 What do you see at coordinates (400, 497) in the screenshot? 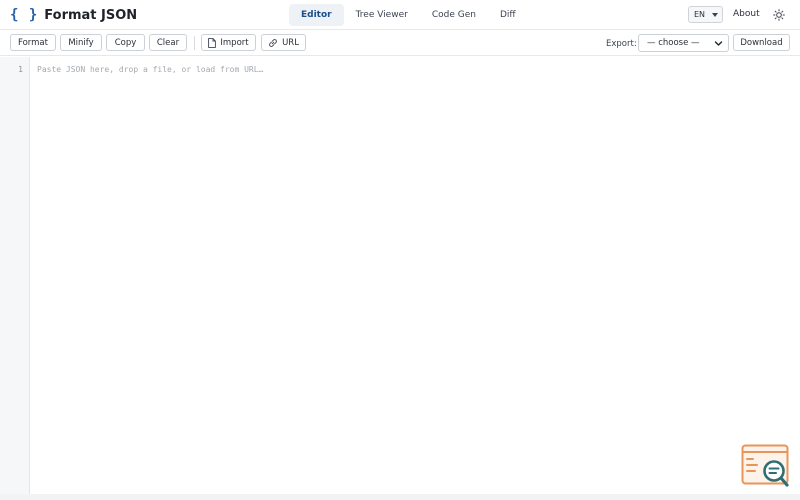
I see `editor-footer-strip` at bounding box center [400, 497].